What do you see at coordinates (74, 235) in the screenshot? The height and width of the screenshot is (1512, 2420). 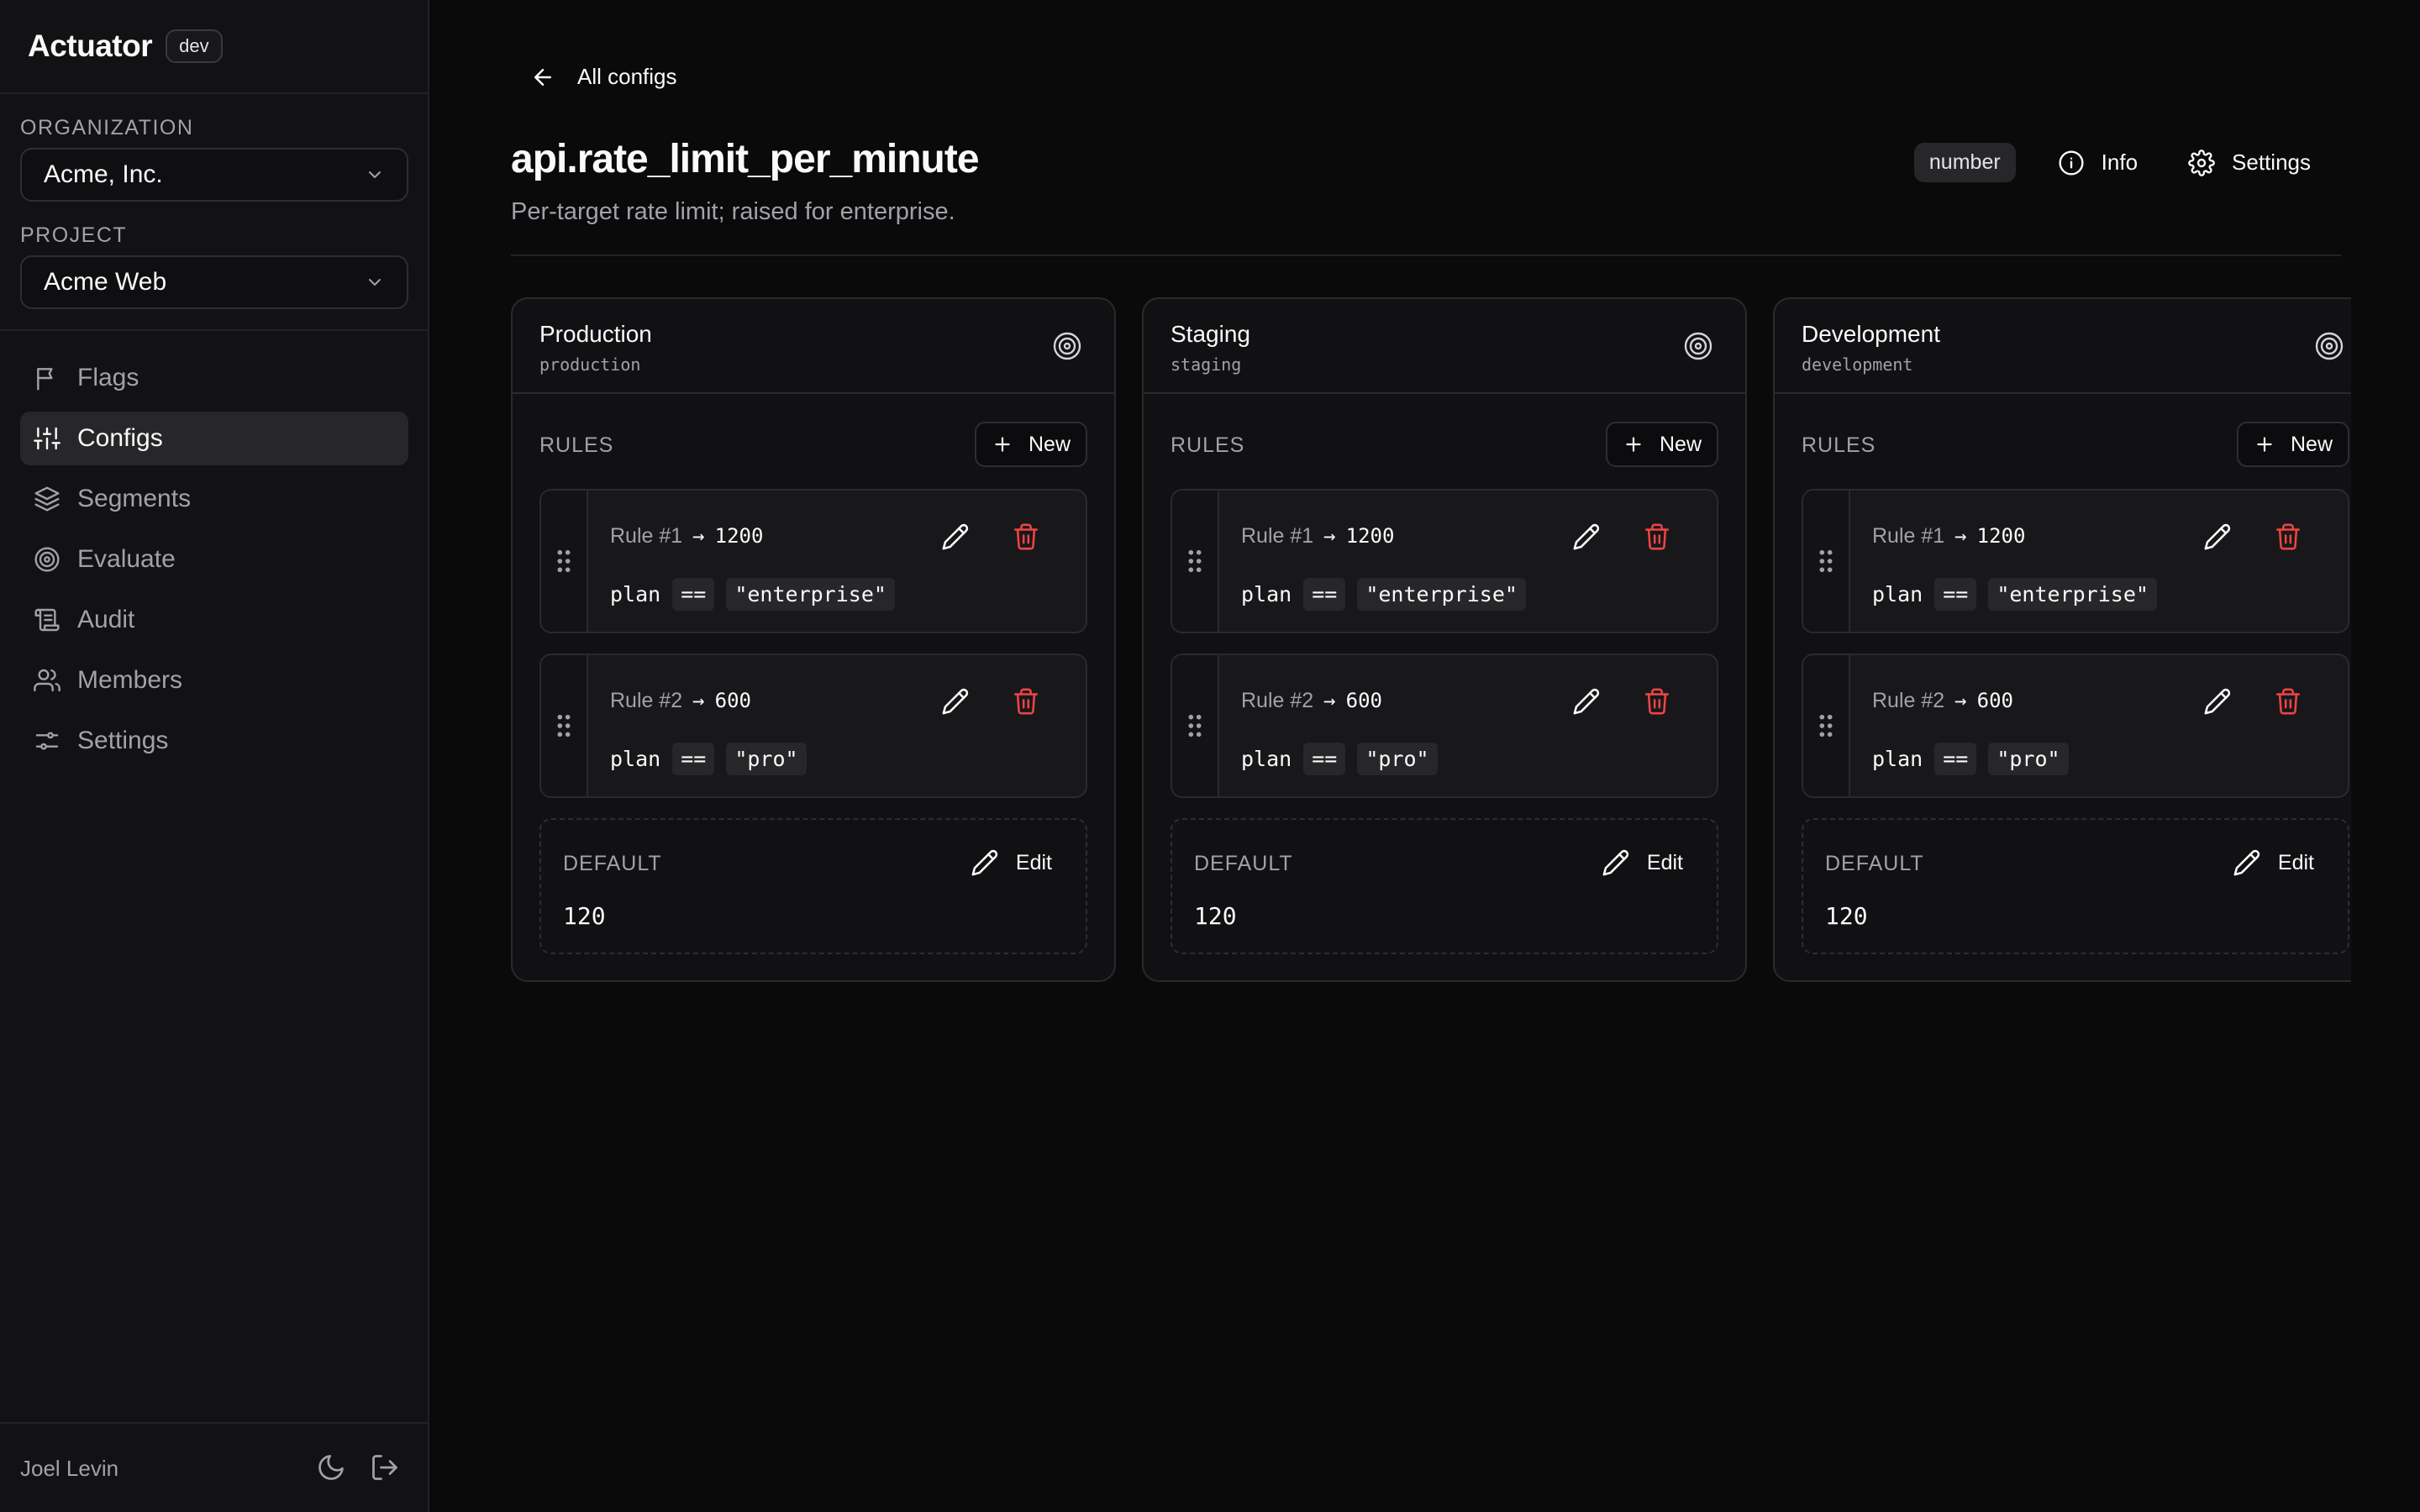 I see `project-label: PROJECT` at bounding box center [74, 235].